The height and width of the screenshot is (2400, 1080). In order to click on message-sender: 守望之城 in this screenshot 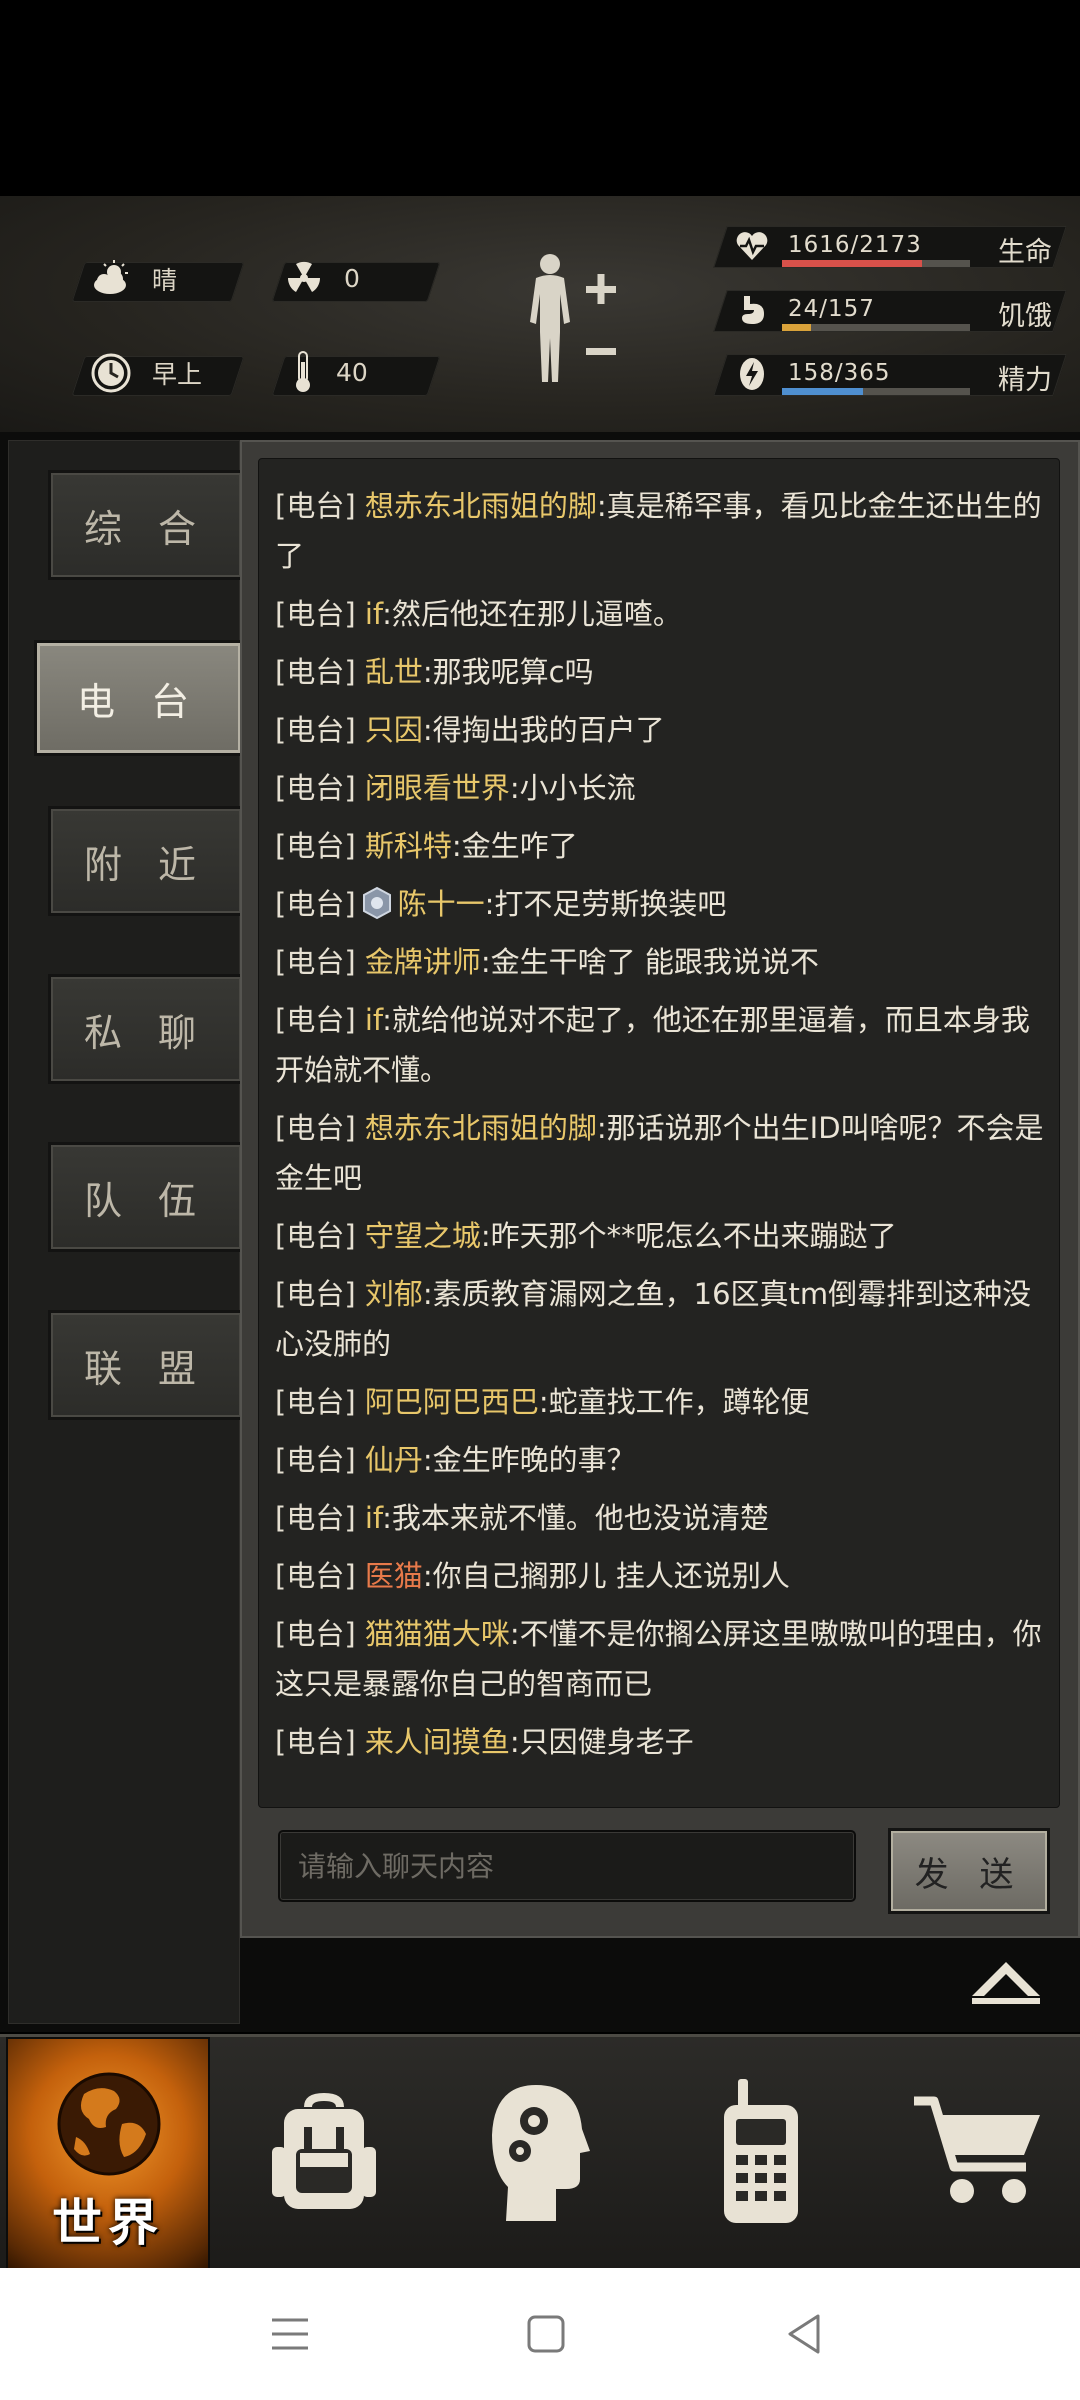, I will do `click(423, 1236)`.